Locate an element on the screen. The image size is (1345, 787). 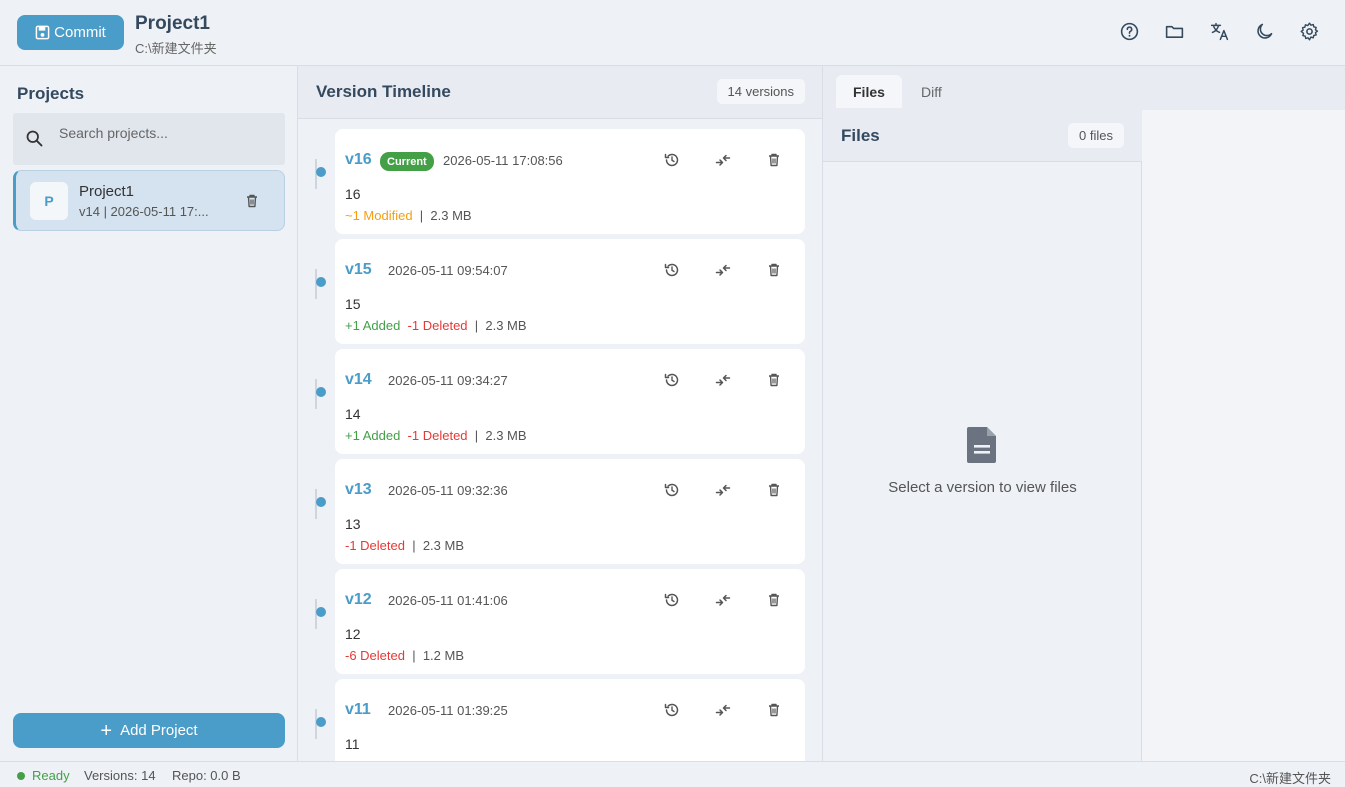
add-project-button: + Add Project is located at coordinates (149, 730).